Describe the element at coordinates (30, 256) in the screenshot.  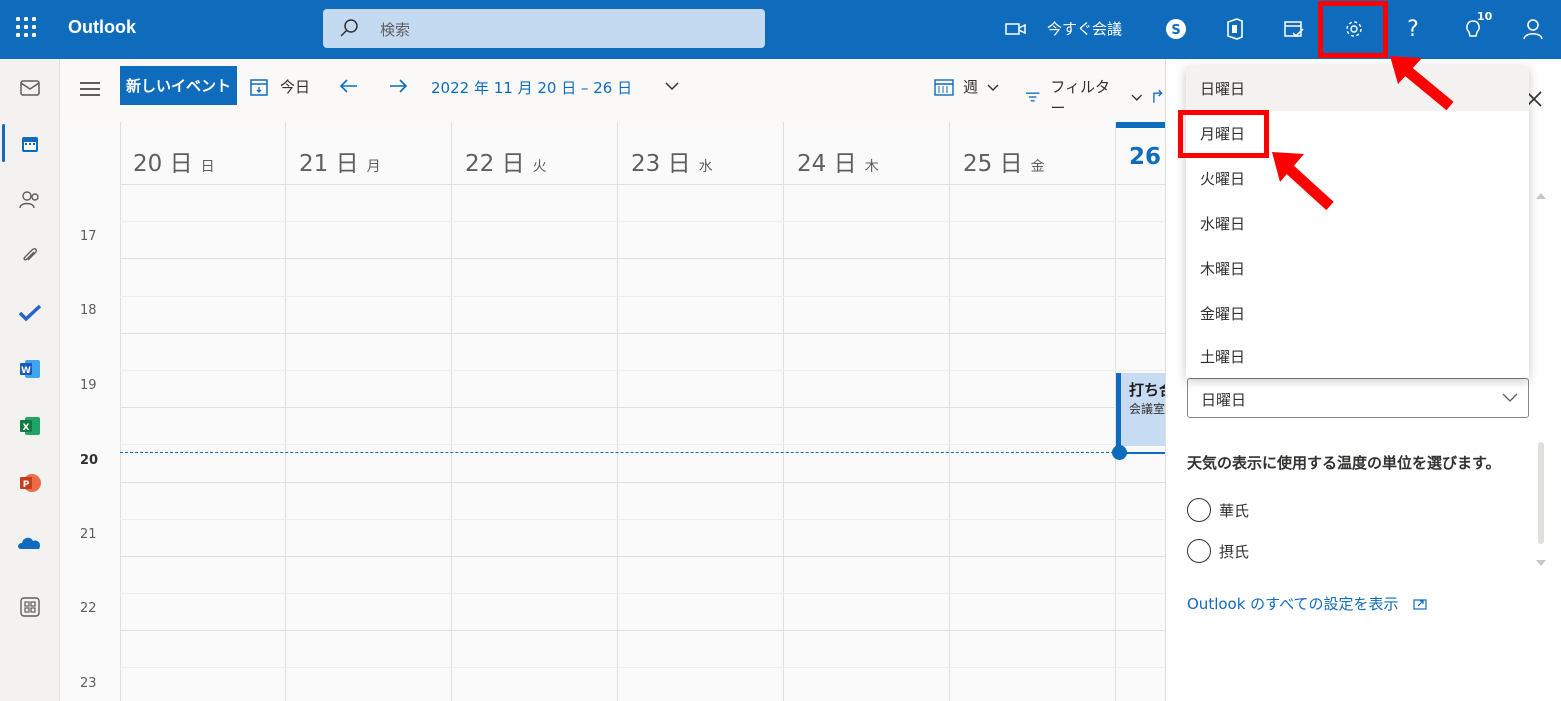
I see `attachment-icon` at that location.